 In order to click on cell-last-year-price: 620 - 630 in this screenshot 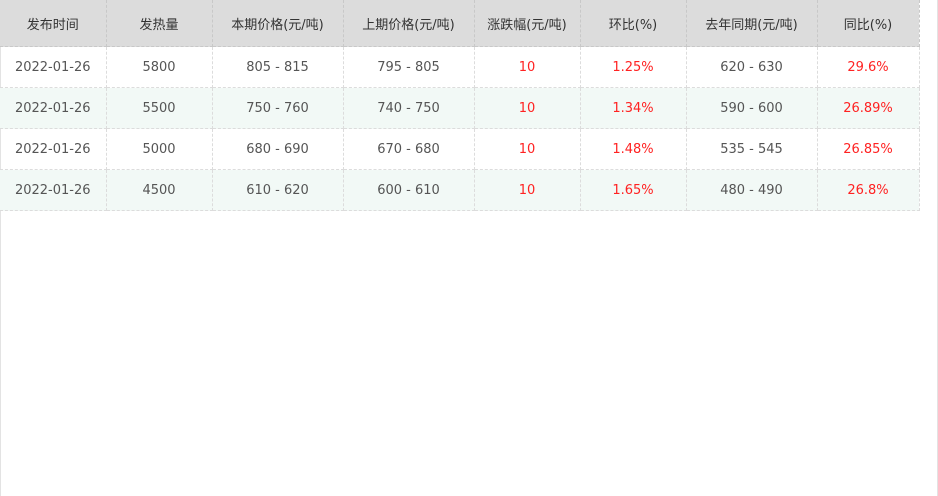, I will do `click(752, 67)`.